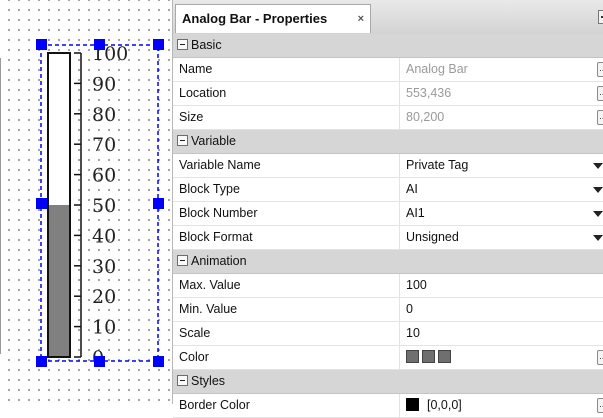 The width and height of the screenshot is (603, 418). What do you see at coordinates (158, 203) in the screenshot?
I see `resize-handle-middle-right` at bounding box center [158, 203].